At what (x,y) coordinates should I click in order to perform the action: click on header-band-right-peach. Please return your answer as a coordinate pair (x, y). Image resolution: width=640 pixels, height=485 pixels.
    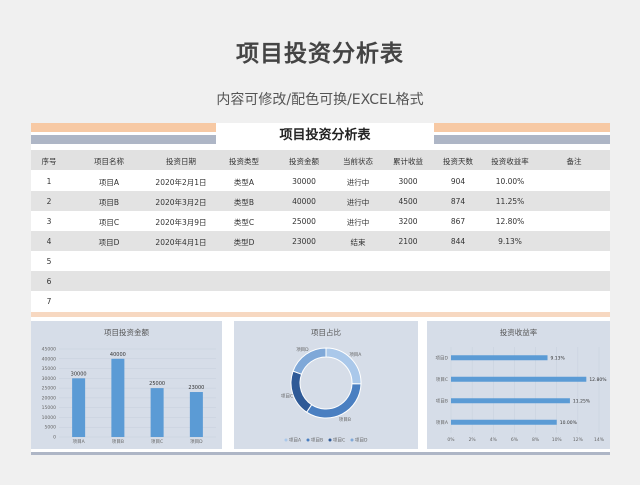
    Looking at the image, I should click on (522, 127).